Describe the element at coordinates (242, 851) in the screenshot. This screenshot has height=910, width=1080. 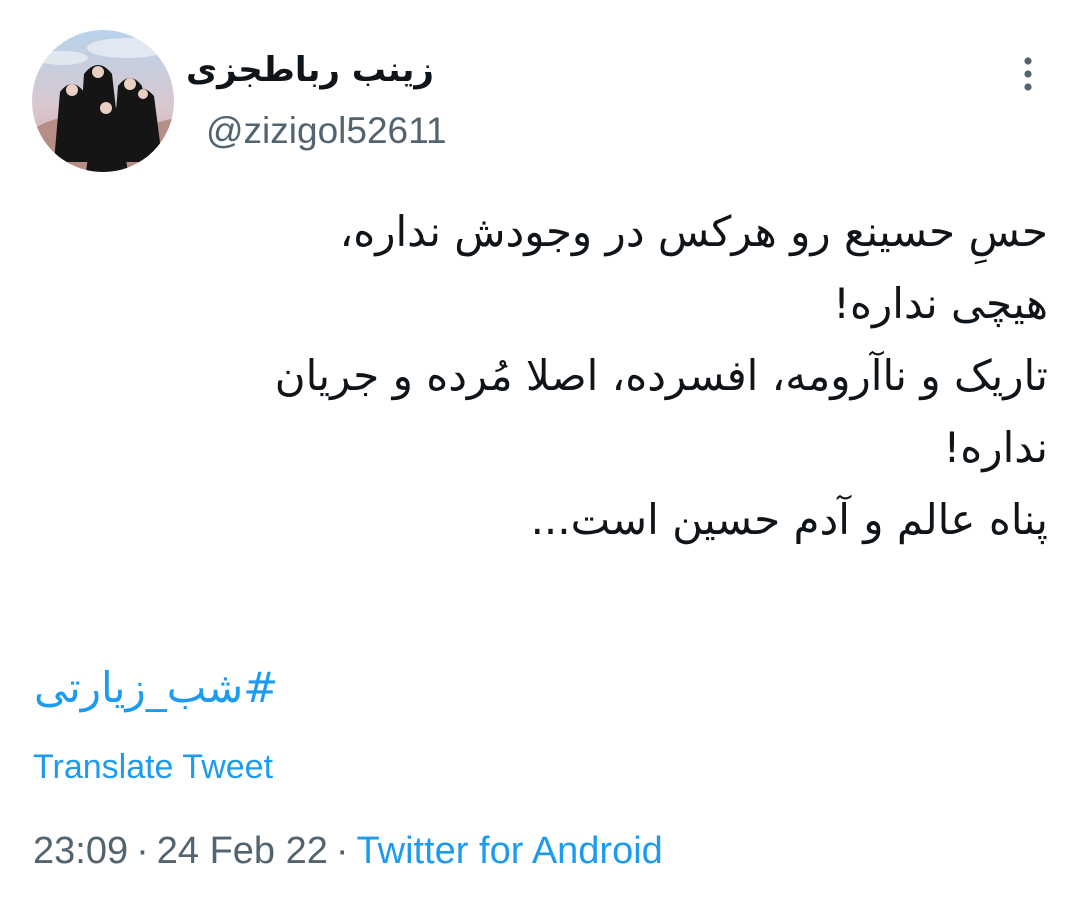
I see `tweet-date: 24 Feb 22` at that location.